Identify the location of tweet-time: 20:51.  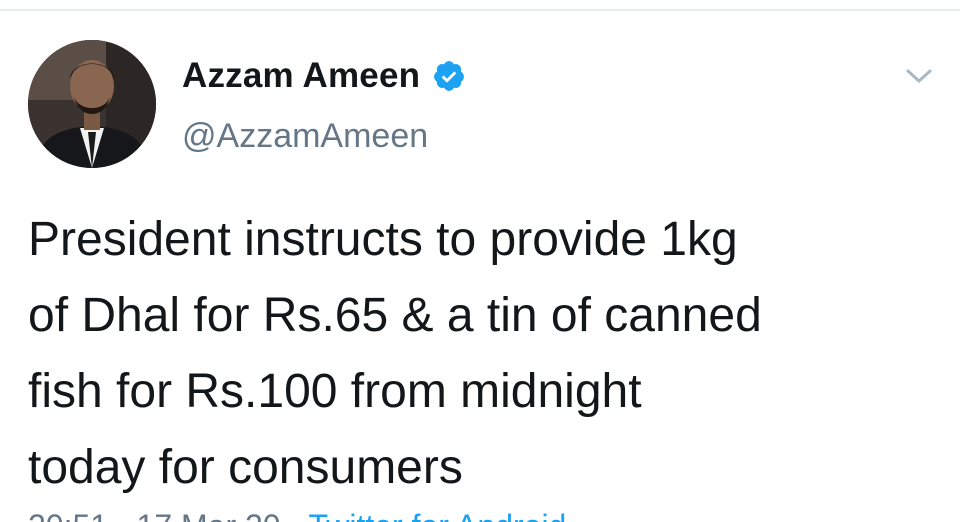
(68, 515).